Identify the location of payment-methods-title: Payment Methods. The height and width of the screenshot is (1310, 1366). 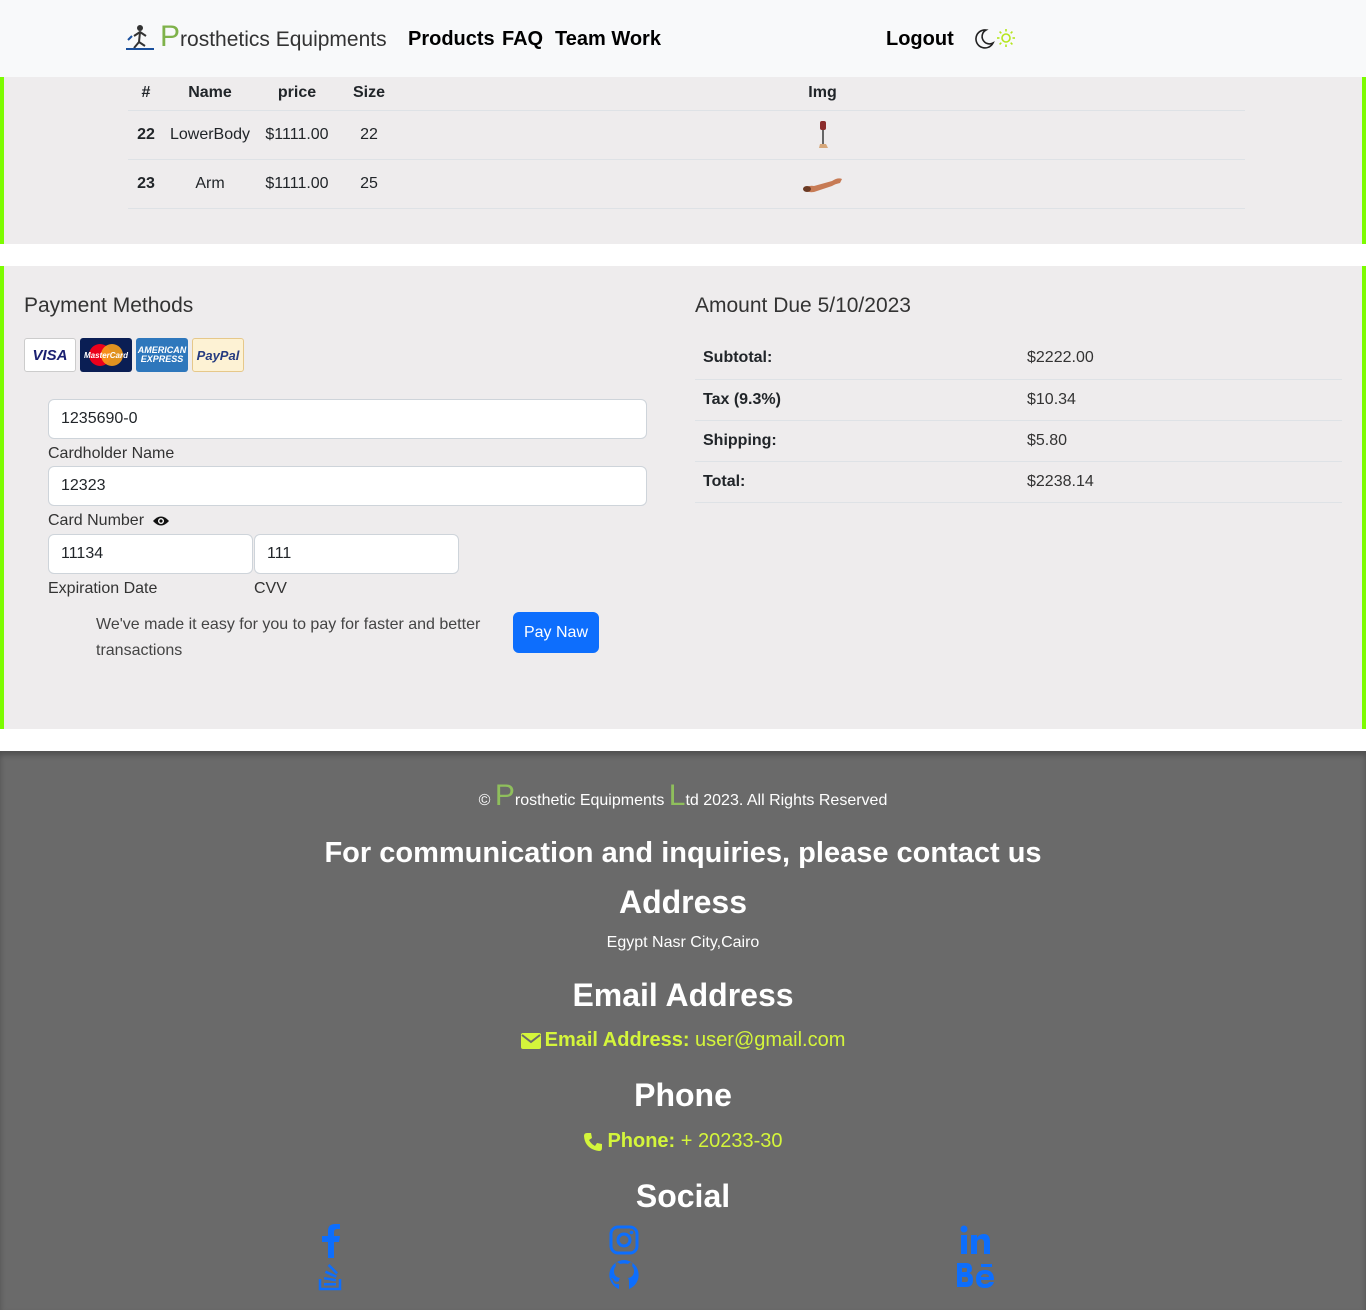
(109, 305).